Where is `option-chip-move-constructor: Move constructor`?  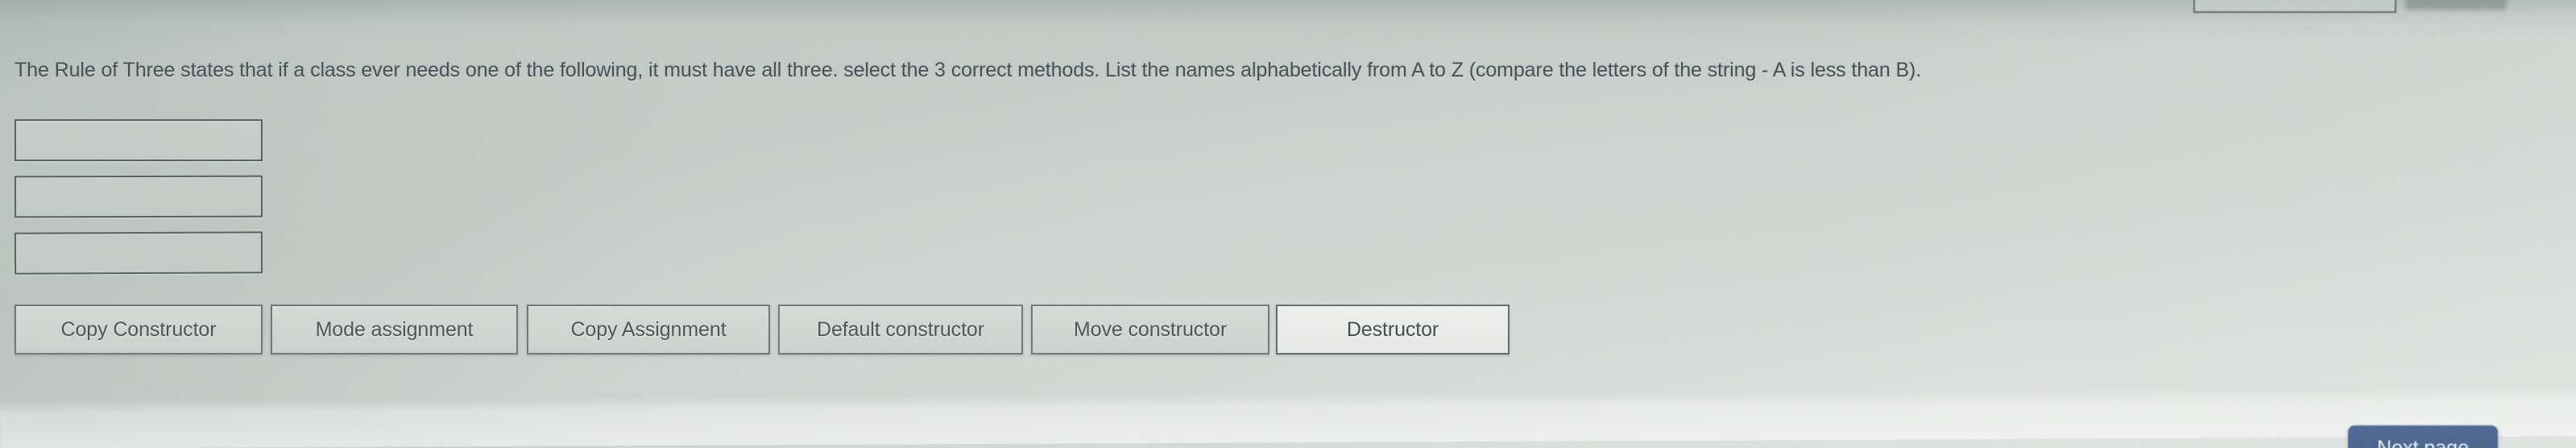
option-chip-move-constructor: Move constructor is located at coordinates (1150, 330).